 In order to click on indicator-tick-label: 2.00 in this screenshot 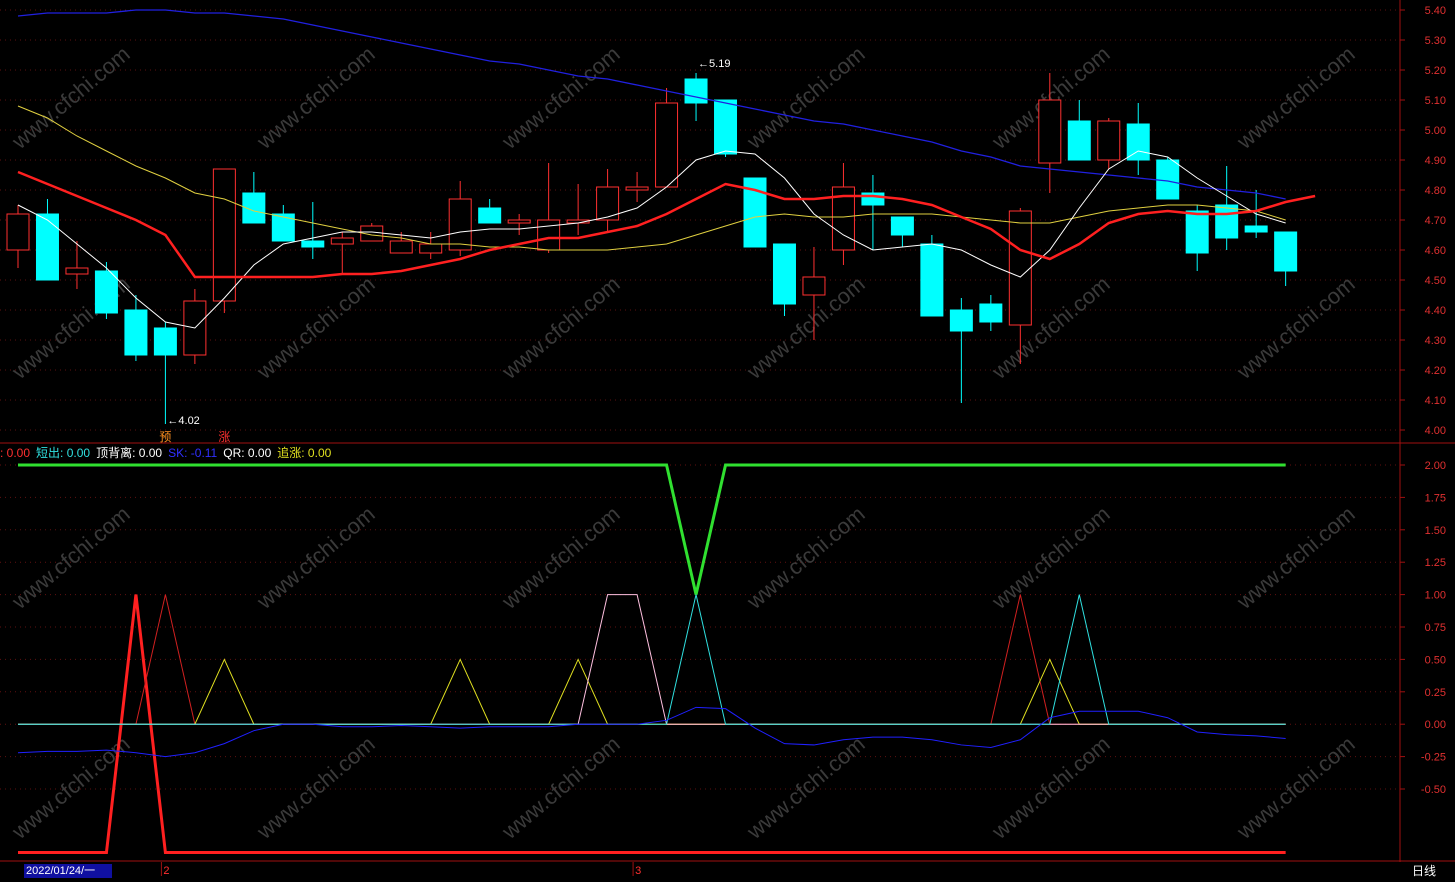, I will do `click(1435, 466)`.